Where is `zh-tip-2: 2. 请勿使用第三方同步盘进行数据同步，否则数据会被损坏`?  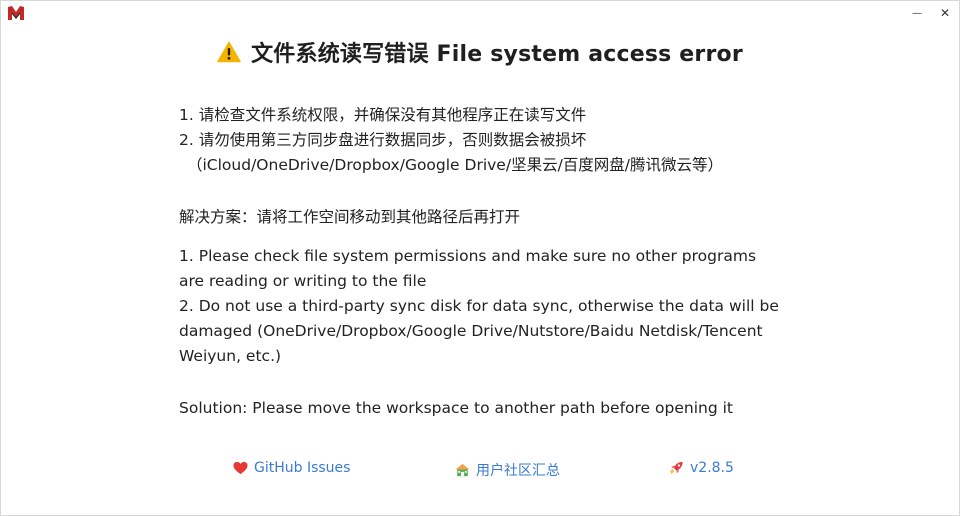
zh-tip-2: 2. 请勿使用第三方同步盘进行数据同步，否则数据会被损坏 is located at coordinates (383, 140).